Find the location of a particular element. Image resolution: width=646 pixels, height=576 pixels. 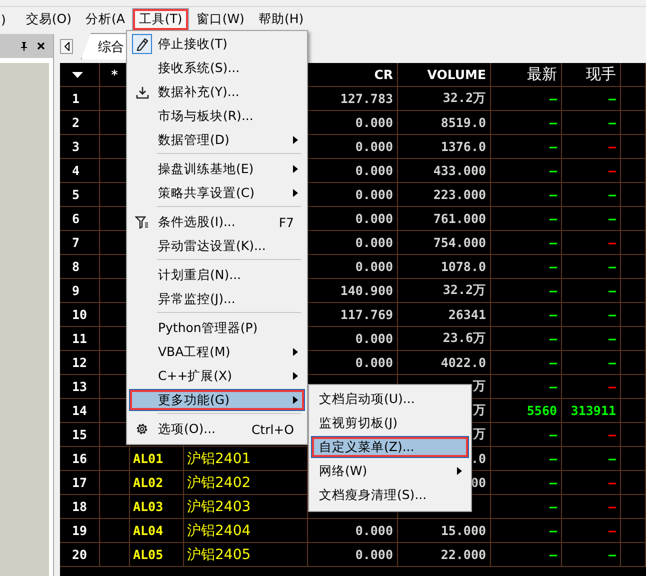

table-cell: 26341 is located at coordinates (444, 315).